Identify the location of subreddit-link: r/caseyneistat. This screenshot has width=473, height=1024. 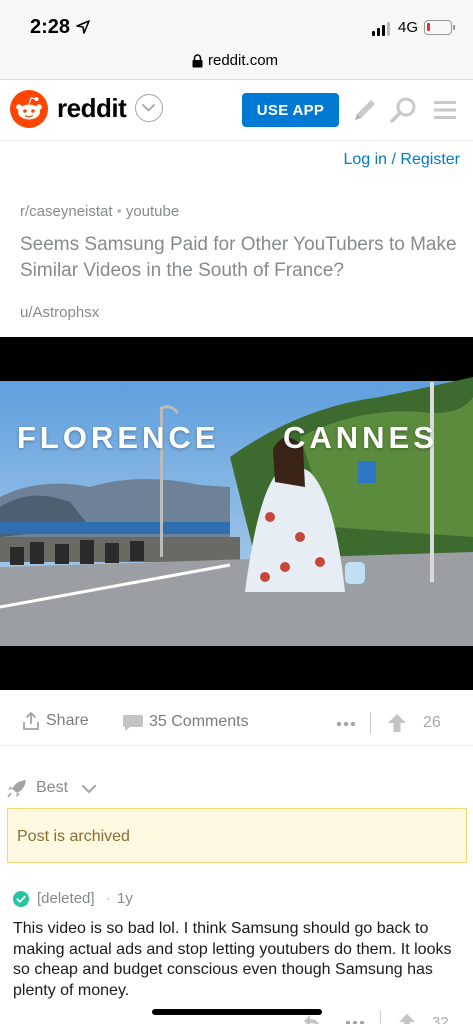
(66, 211).